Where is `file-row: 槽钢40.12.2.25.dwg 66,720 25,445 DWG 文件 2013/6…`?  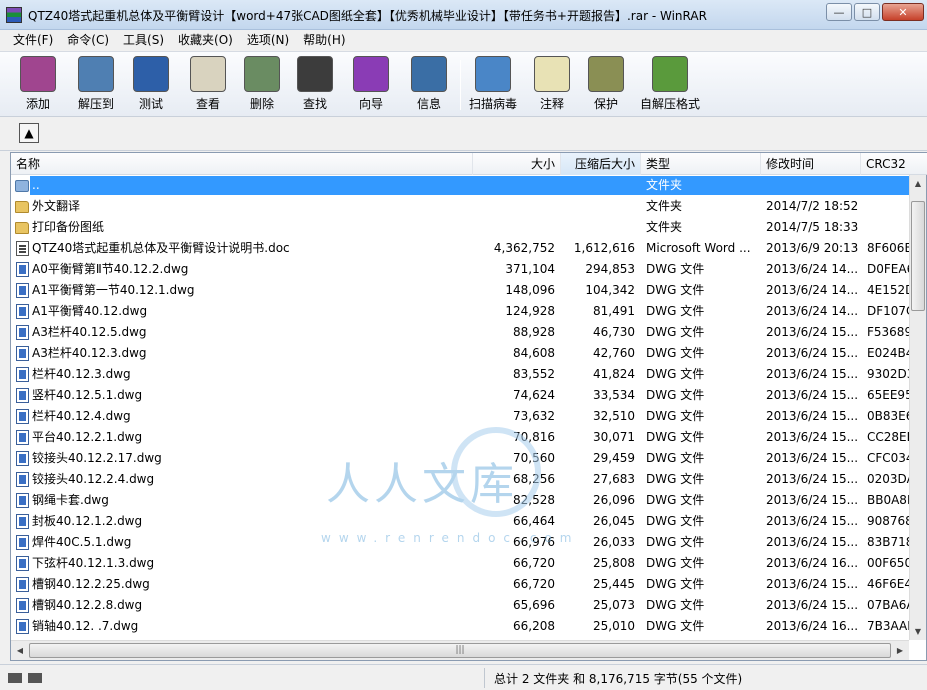 file-row: 槽钢40.12.2.25.dwg 66,720 25,445 DWG 文件 2013/6… is located at coordinates (460, 584).